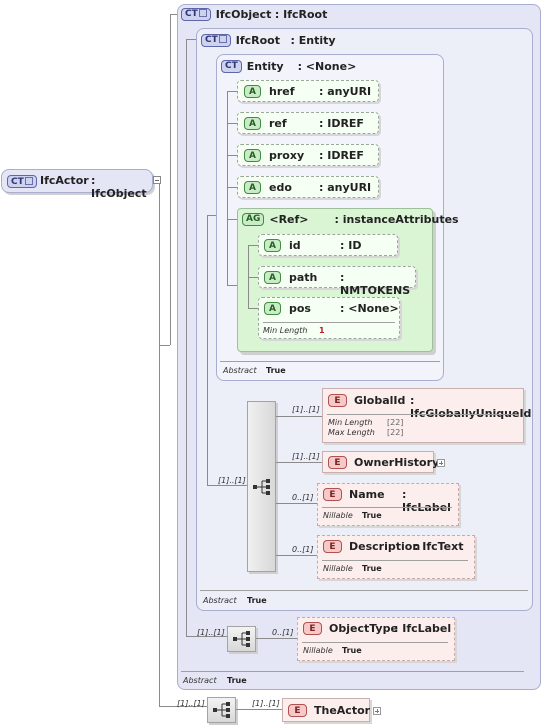  What do you see at coordinates (327, 66) in the screenshot?
I see `entity-type: : <None>` at bounding box center [327, 66].